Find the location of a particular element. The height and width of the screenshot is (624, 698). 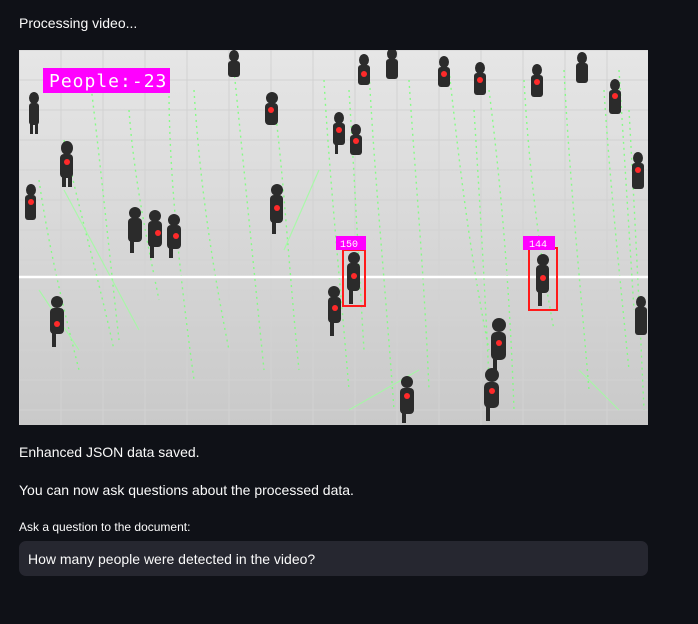

question-input is located at coordinates (333, 558).